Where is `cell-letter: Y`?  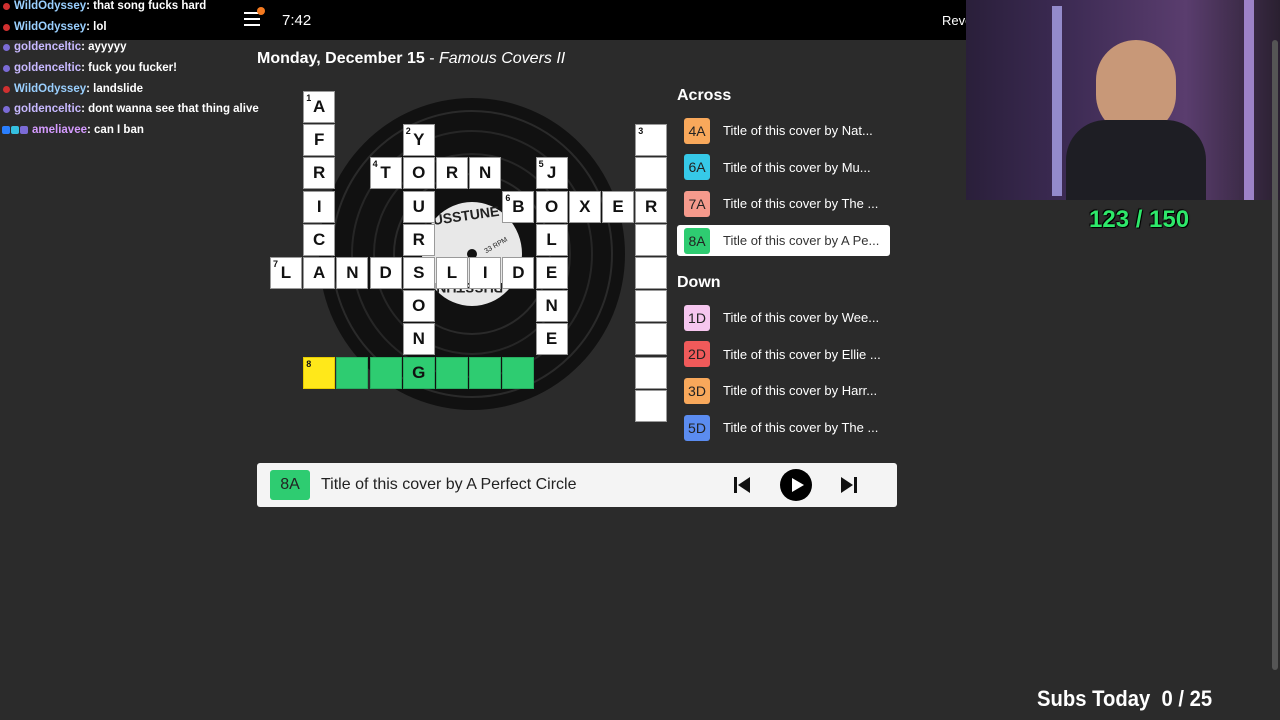 cell-letter: Y is located at coordinates (419, 140).